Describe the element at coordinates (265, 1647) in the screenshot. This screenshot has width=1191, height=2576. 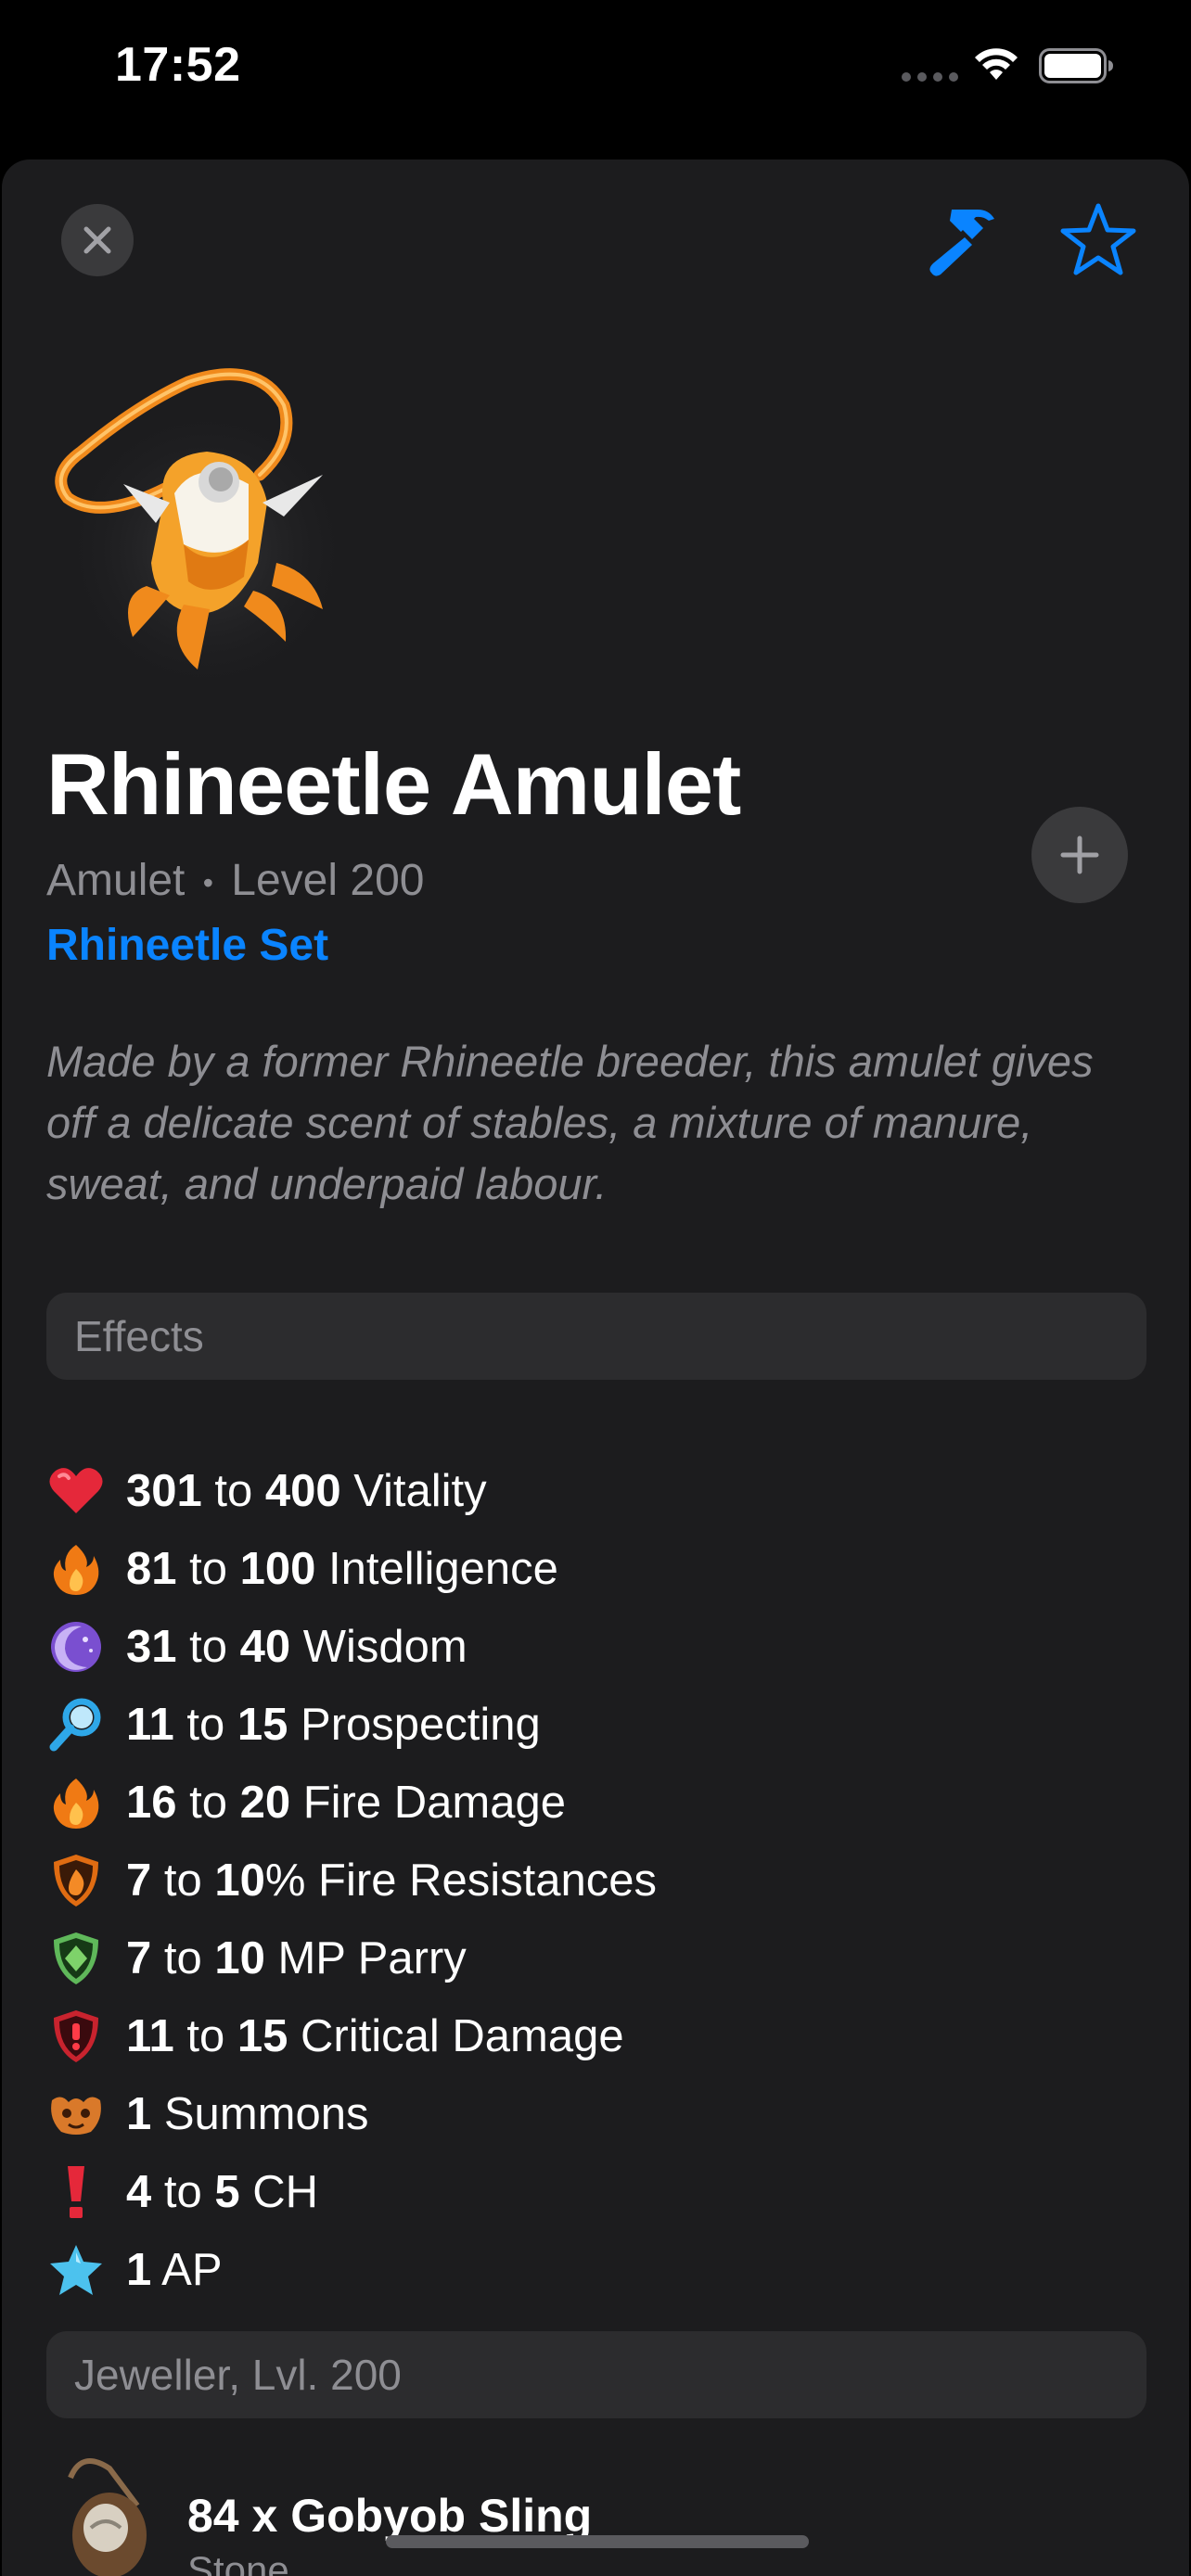
I see `effect-value: 40` at that location.